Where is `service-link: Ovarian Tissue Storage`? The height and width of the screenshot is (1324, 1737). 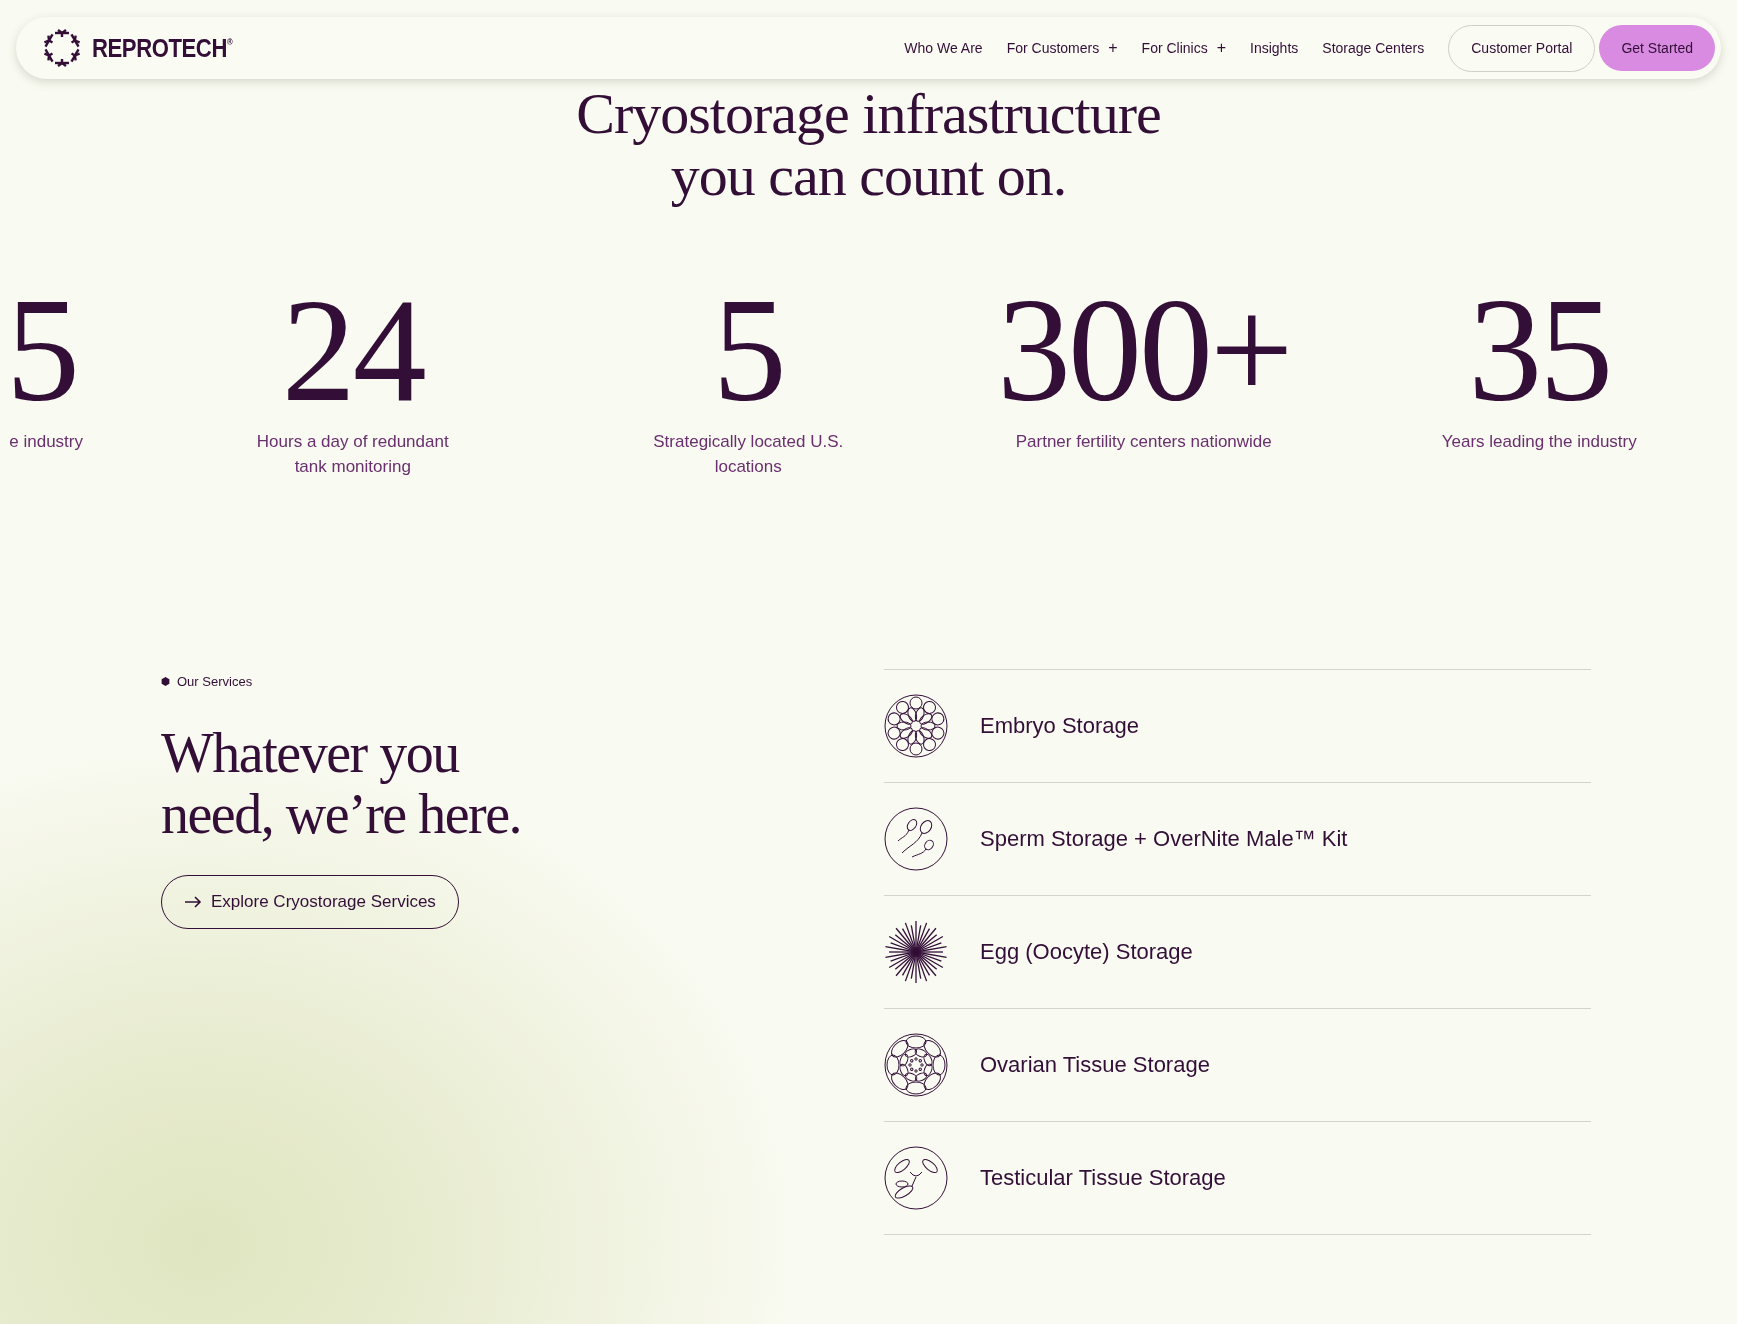 service-link: Ovarian Tissue Storage is located at coordinates (1095, 1065).